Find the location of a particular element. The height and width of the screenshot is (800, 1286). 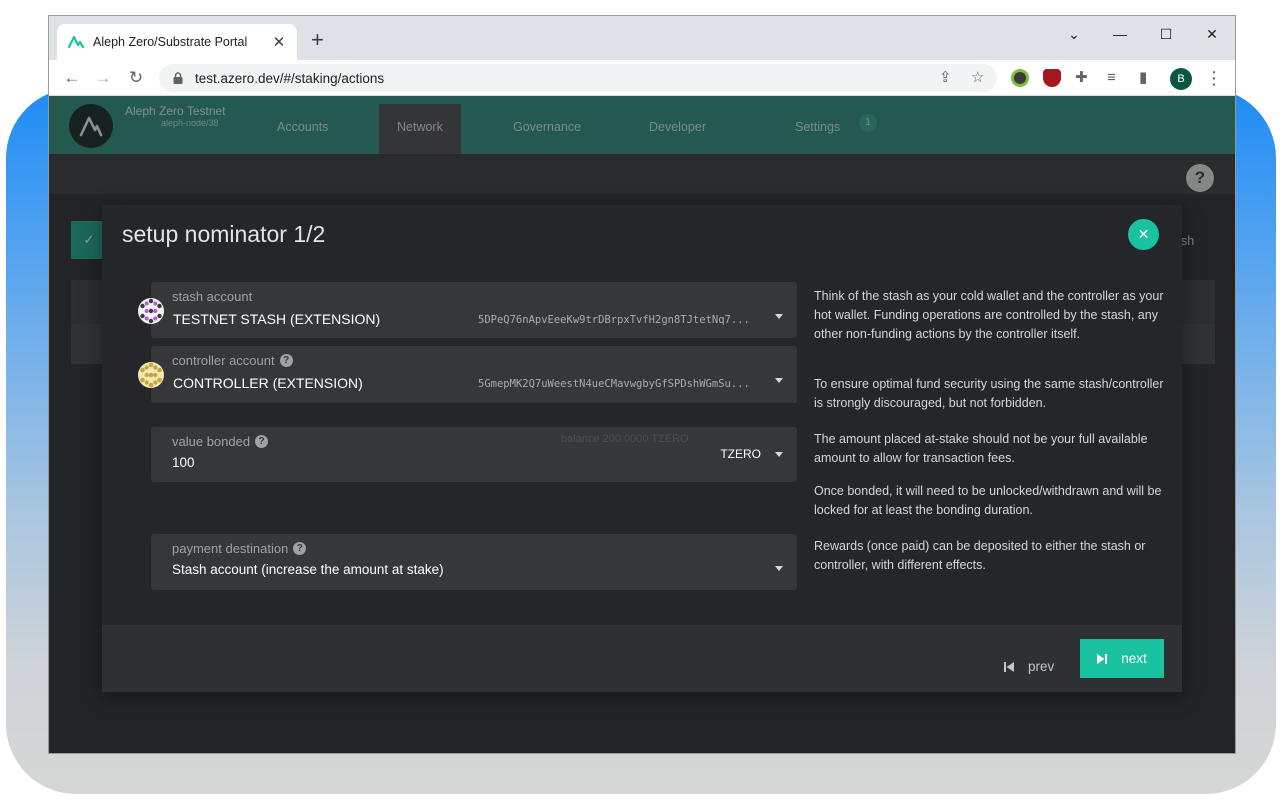

next-label: next is located at coordinates (1134, 658).